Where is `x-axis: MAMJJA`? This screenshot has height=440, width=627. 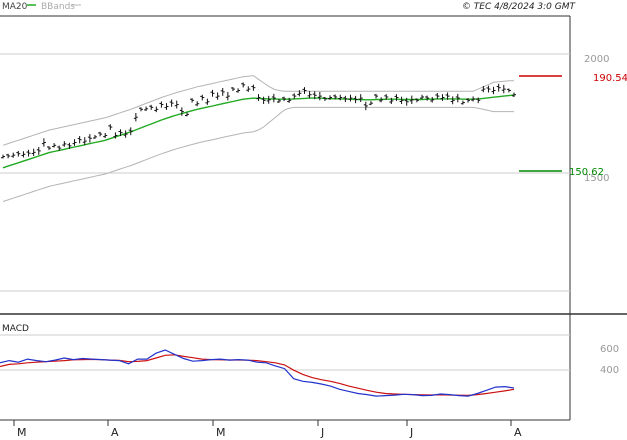
x-axis: MAMJJA is located at coordinates (267, 429).